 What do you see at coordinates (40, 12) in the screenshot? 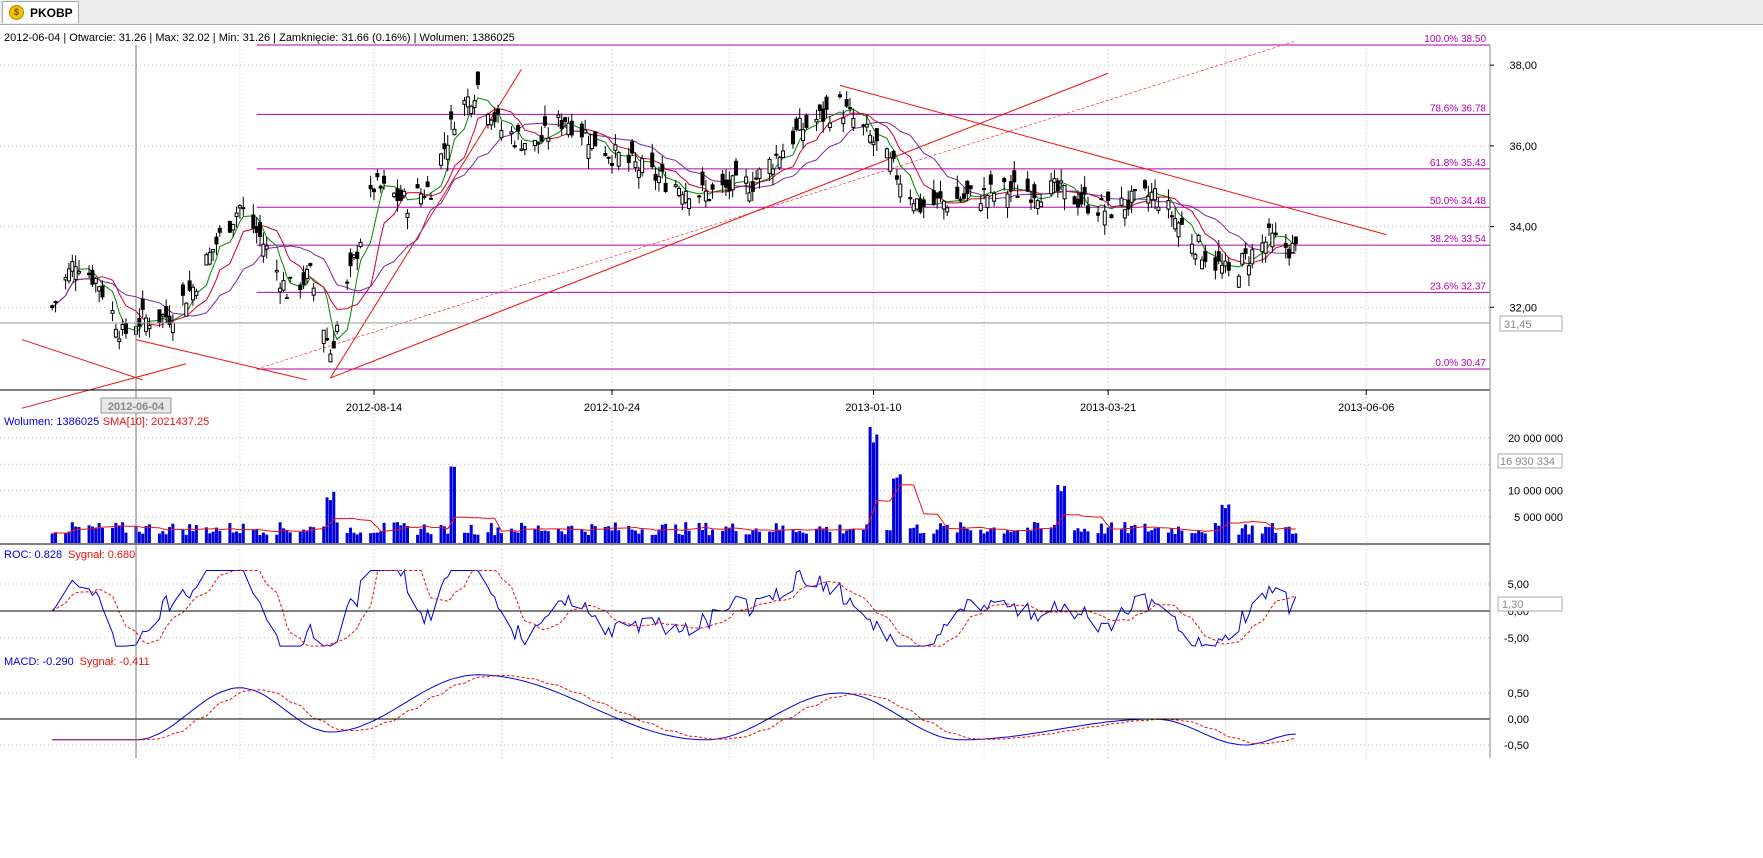
I see `tab-pkobp: $ PKOBP` at bounding box center [40, 12].